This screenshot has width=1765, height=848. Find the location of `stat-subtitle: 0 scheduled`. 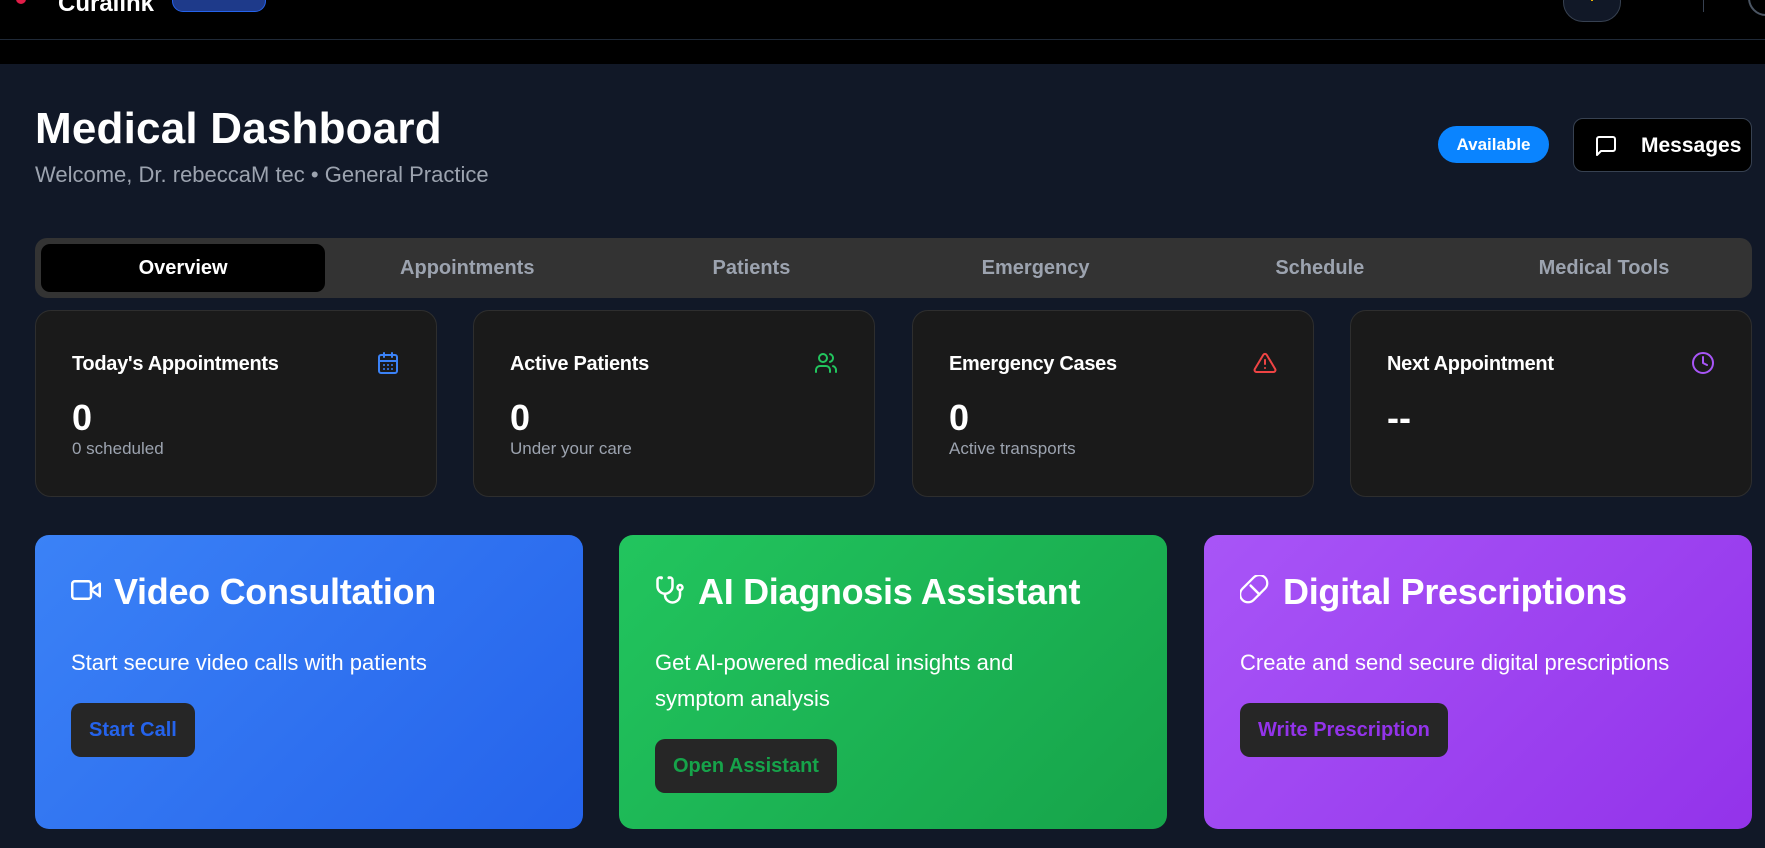

stat-subtitle: 0 scheduled is located at coordinates (118, 448).